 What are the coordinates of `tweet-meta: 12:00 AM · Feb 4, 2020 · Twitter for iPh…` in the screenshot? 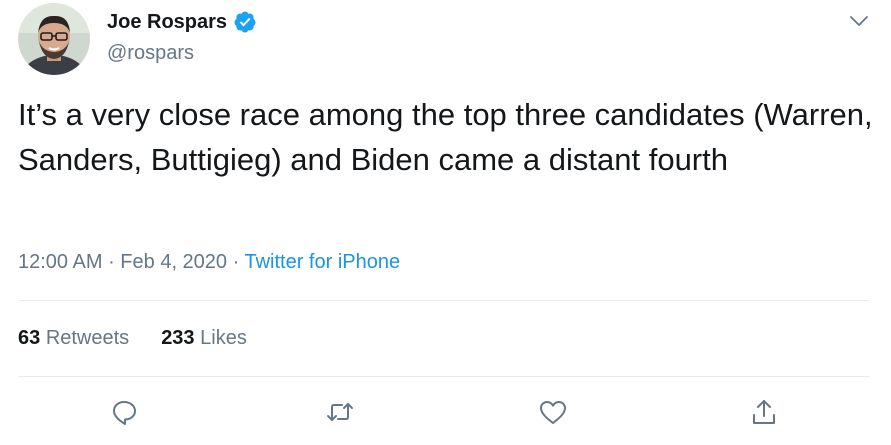 It's located at (209, 262).